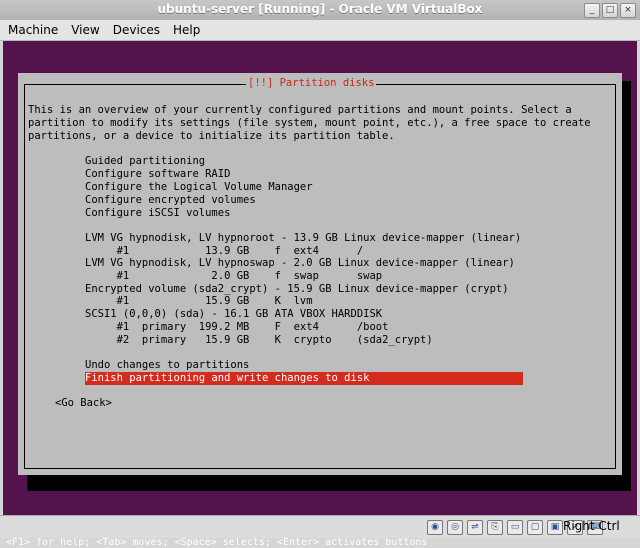  What do you see at coordinates (592, 10) in the screenshot?
I see `minimize-button: _` at bounding box center [592, 10].